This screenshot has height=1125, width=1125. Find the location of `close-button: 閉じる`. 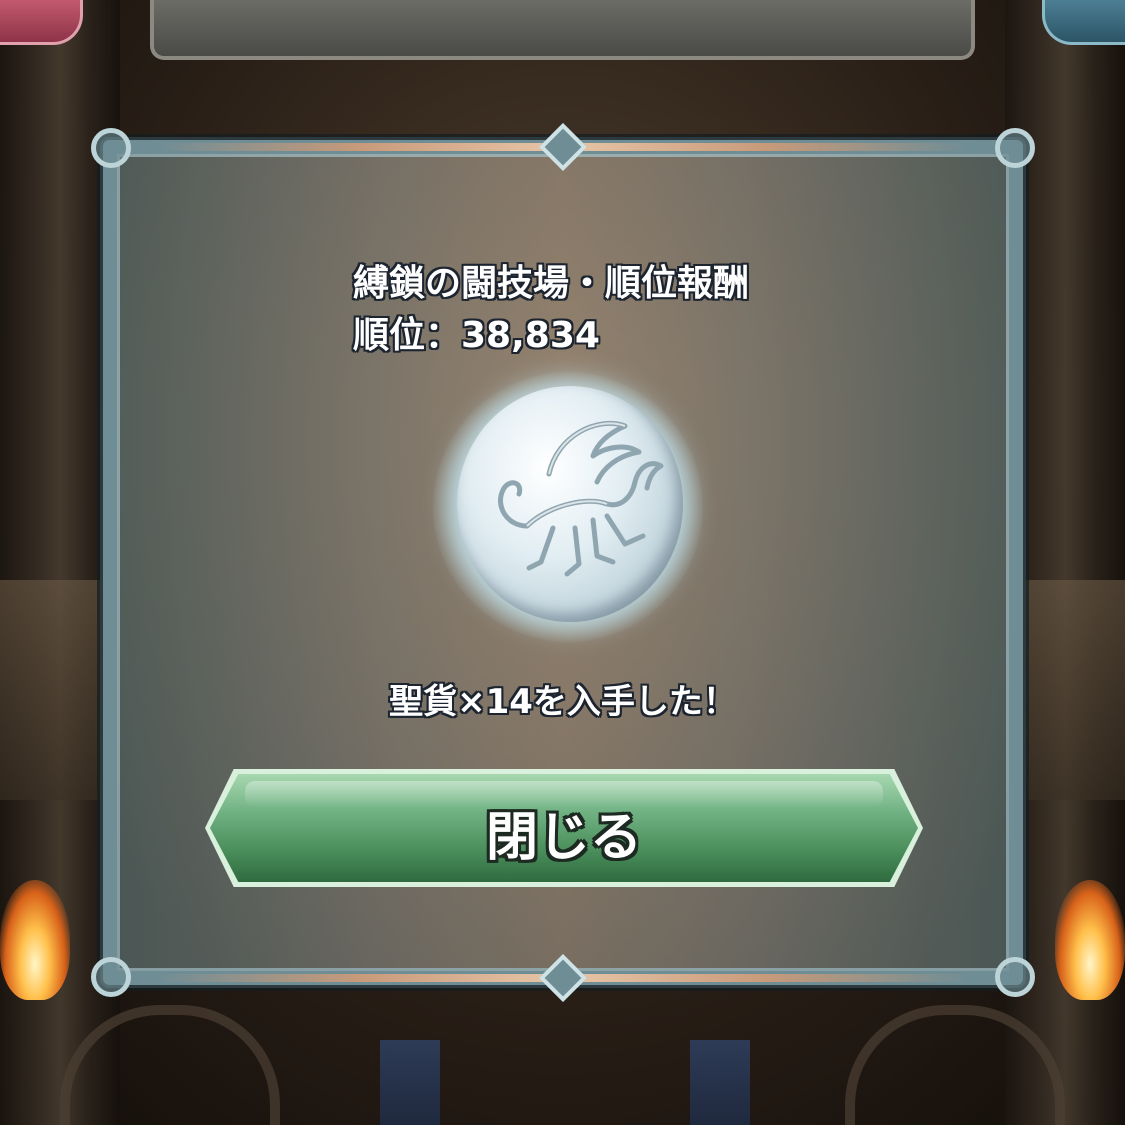

close-button: 閉じる is located at coordinates (564, 828).